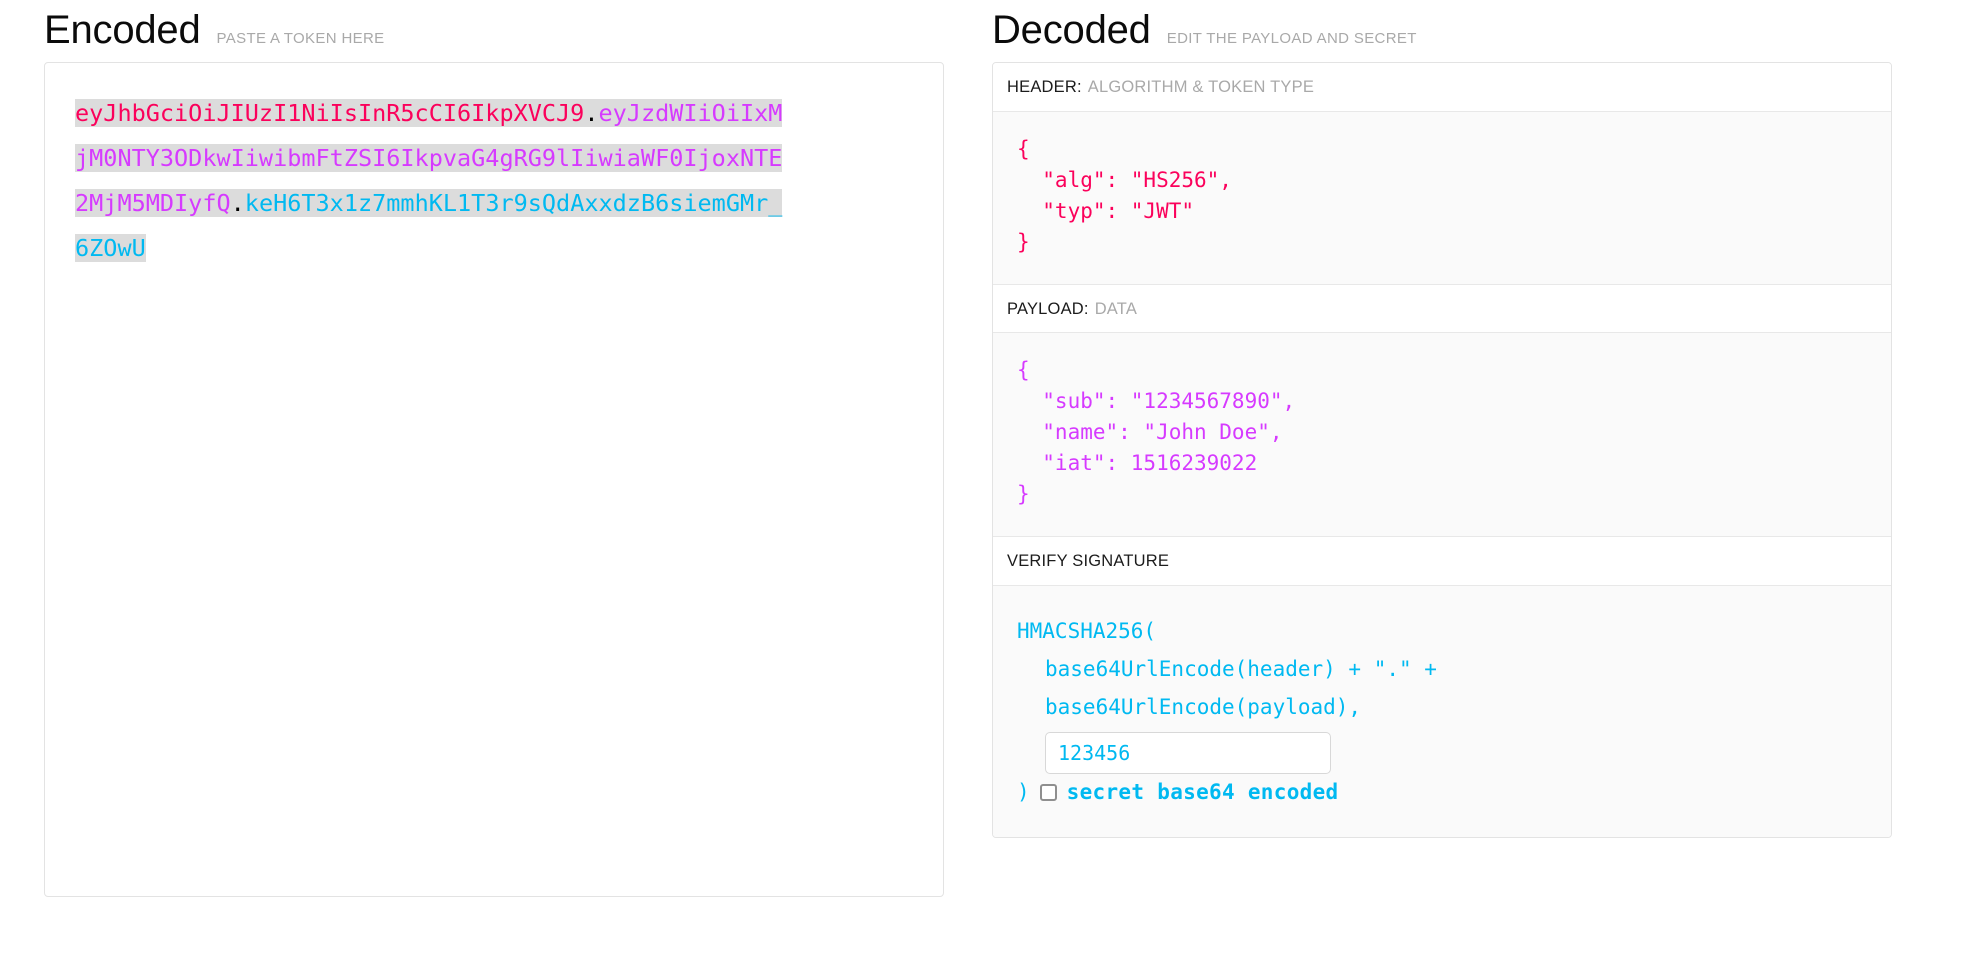 This screenshot has height=959, width=1987. I want to click on secret-input, so click(1188, 752).